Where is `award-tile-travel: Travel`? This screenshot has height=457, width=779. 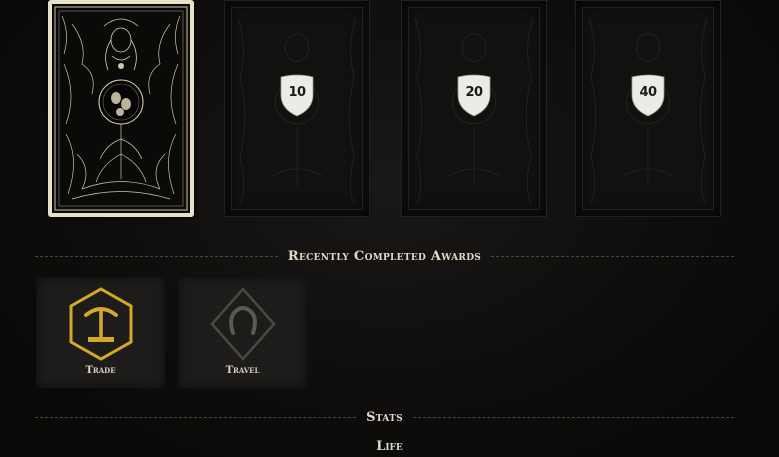
award-tile-travel: Travel is located at coordinates (242, 332).